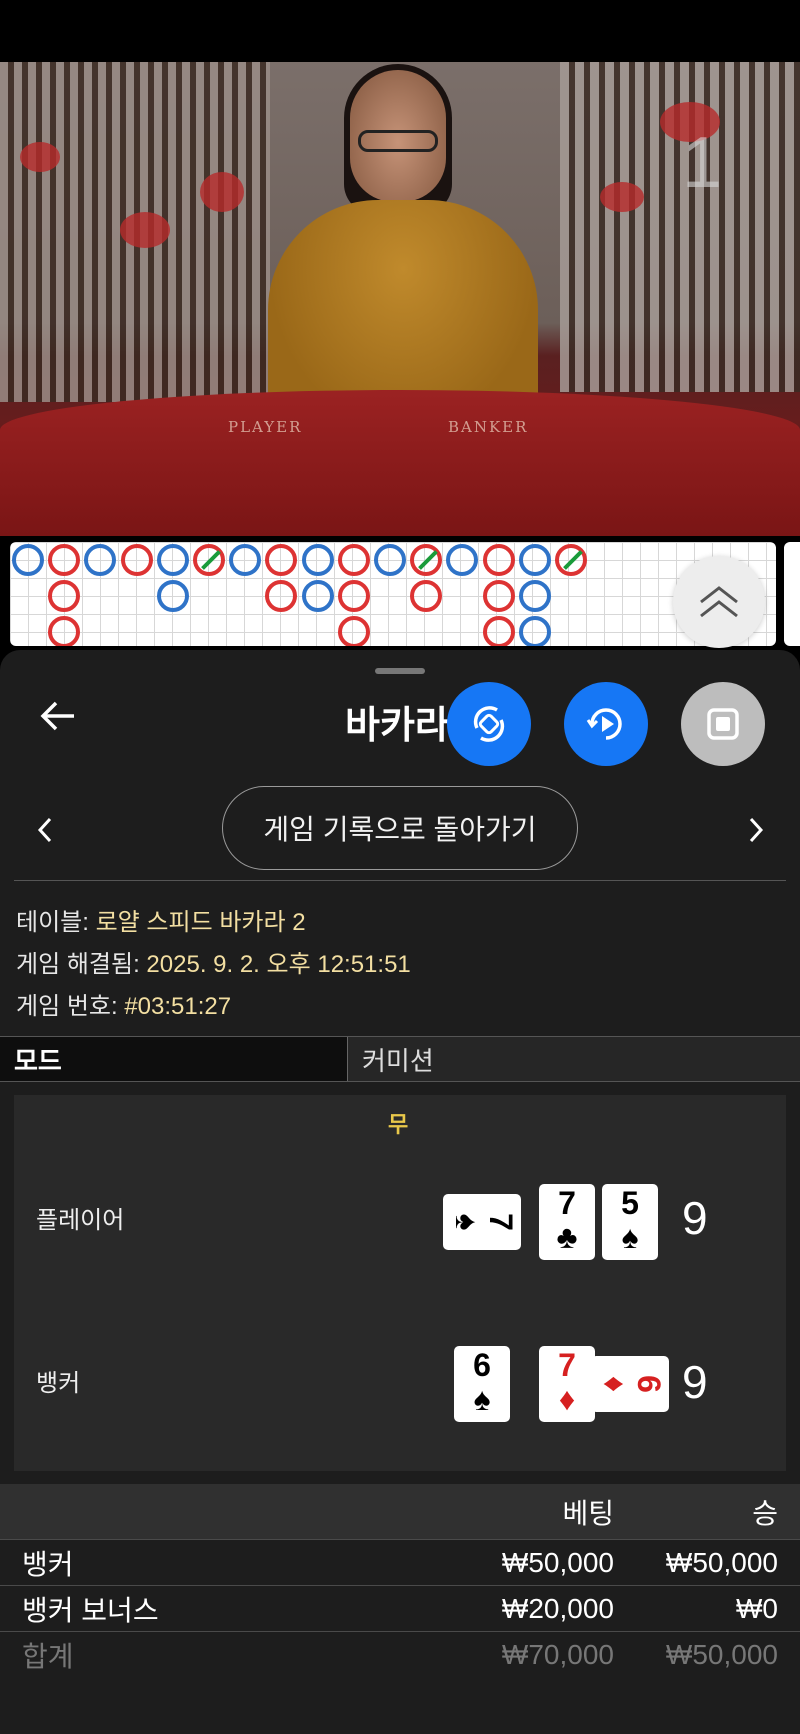 The height and width of the screenshot is (1734, 800). I want to click on bet-table-header: 베팅 승, so click(400, 1512).